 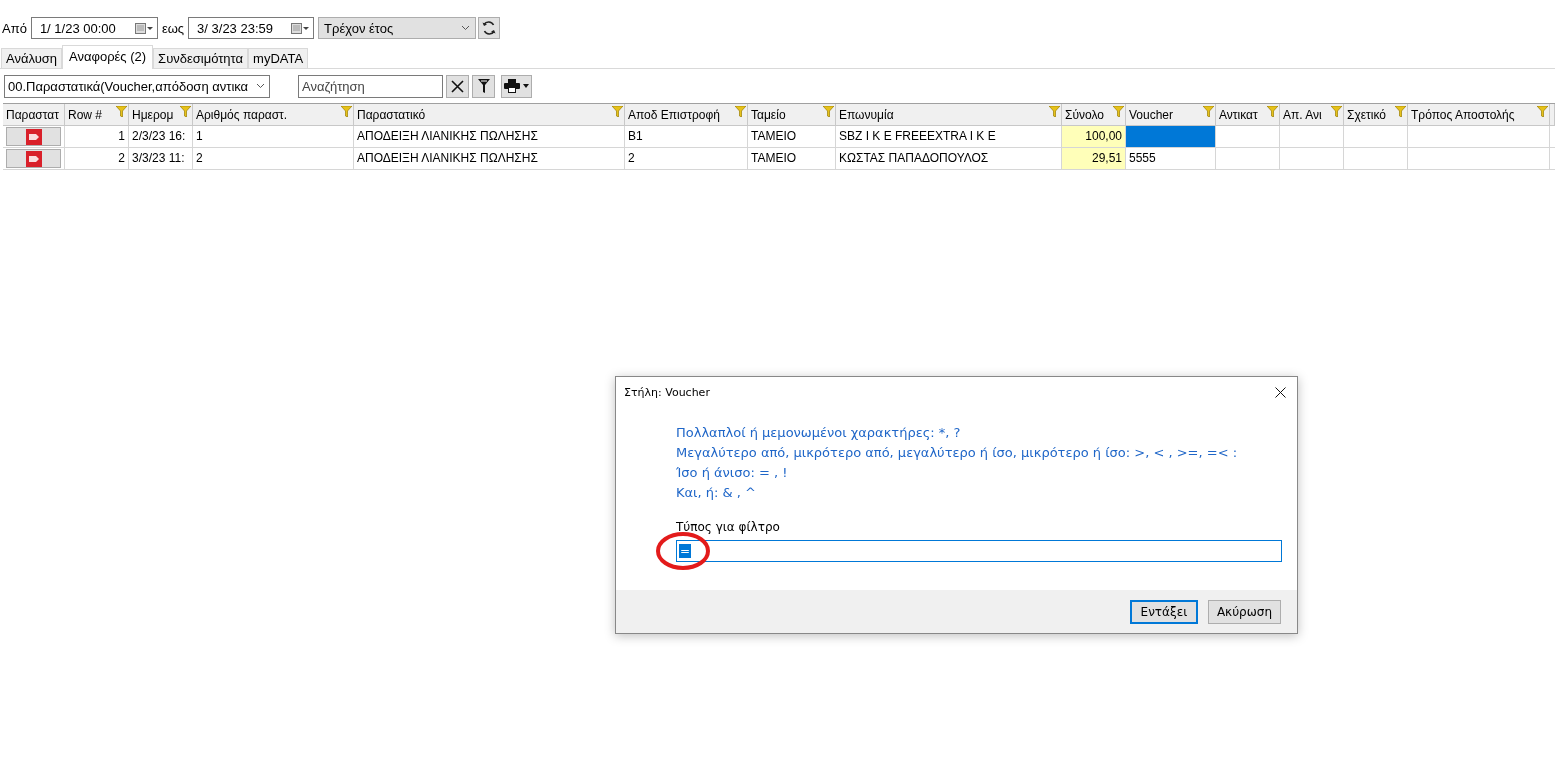 I want to click on refresh-button, so click(x=489, y=28).